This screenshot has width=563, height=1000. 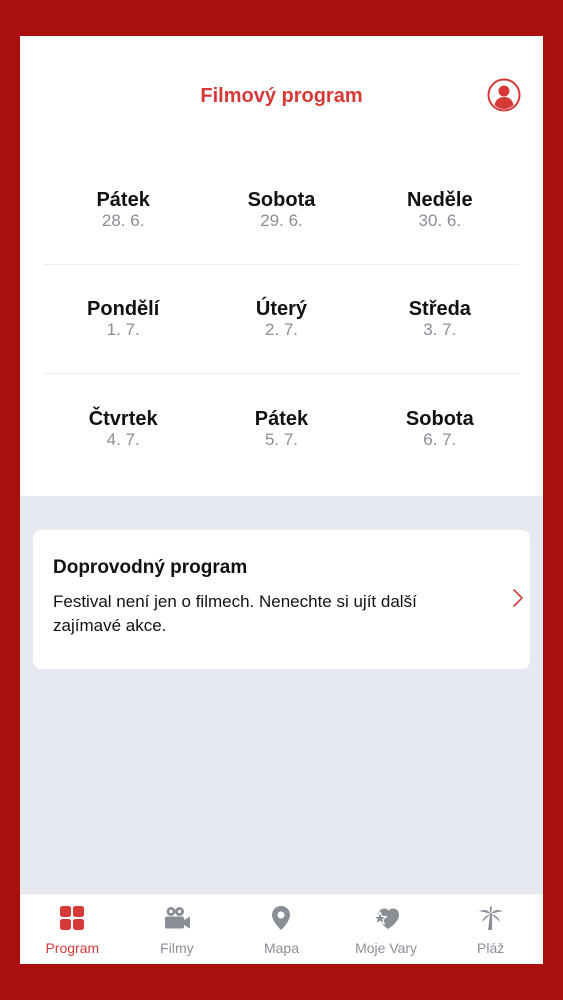 I want to click on day-row: Pátek 28. 6. Sobota 29. 6. Neděle 30. 6., so click(x=281, y=210).